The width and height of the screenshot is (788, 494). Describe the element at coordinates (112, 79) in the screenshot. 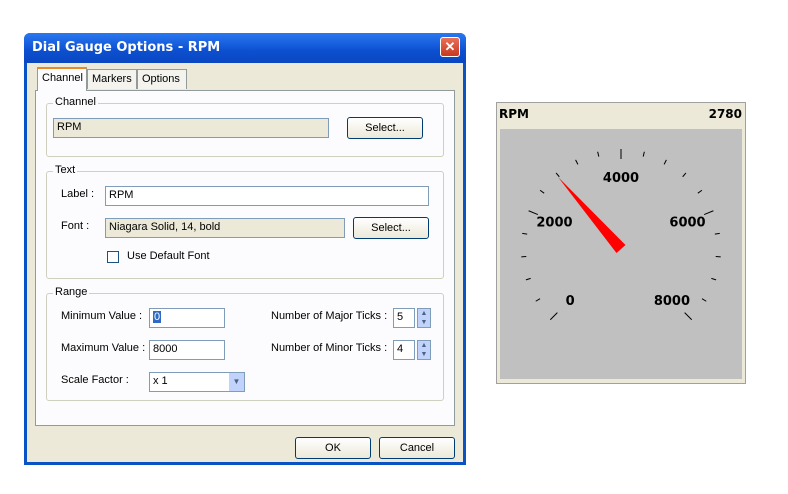

I see `tab-markers: Markers` at that location.